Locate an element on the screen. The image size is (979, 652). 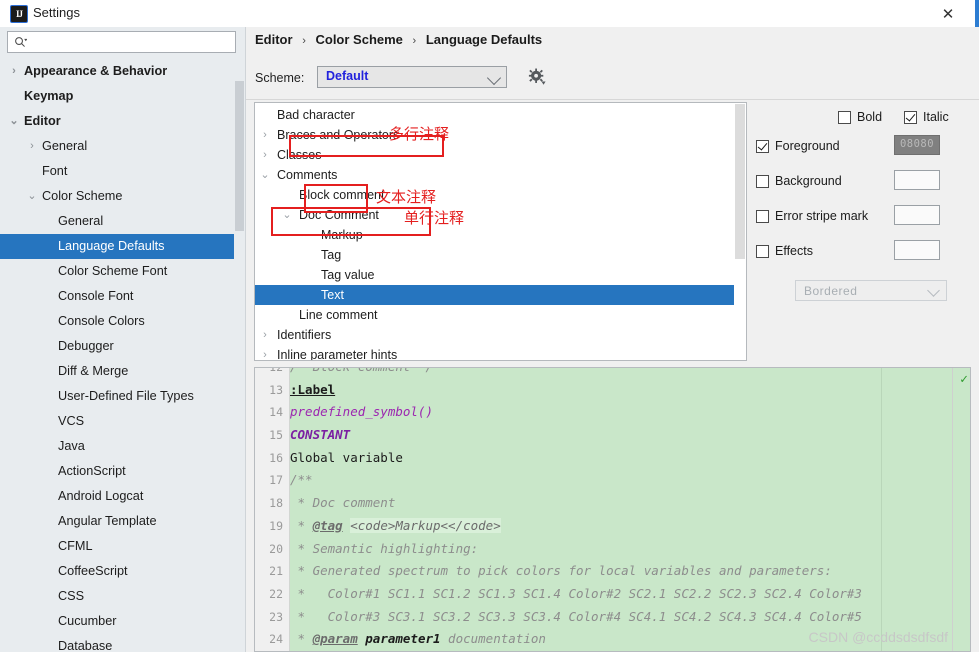
scheme-select: Default is located at coordinates (412, 77).